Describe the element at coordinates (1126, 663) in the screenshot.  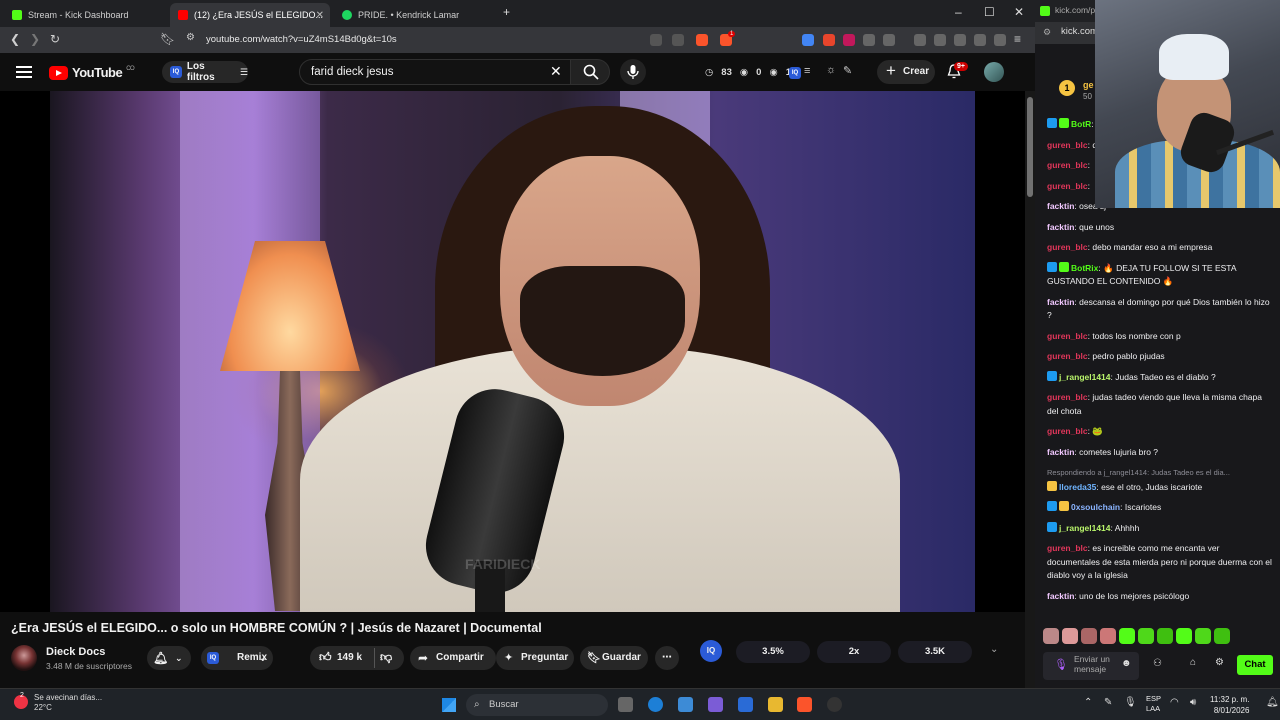
I see `emoji-icon: ☻` at that location.